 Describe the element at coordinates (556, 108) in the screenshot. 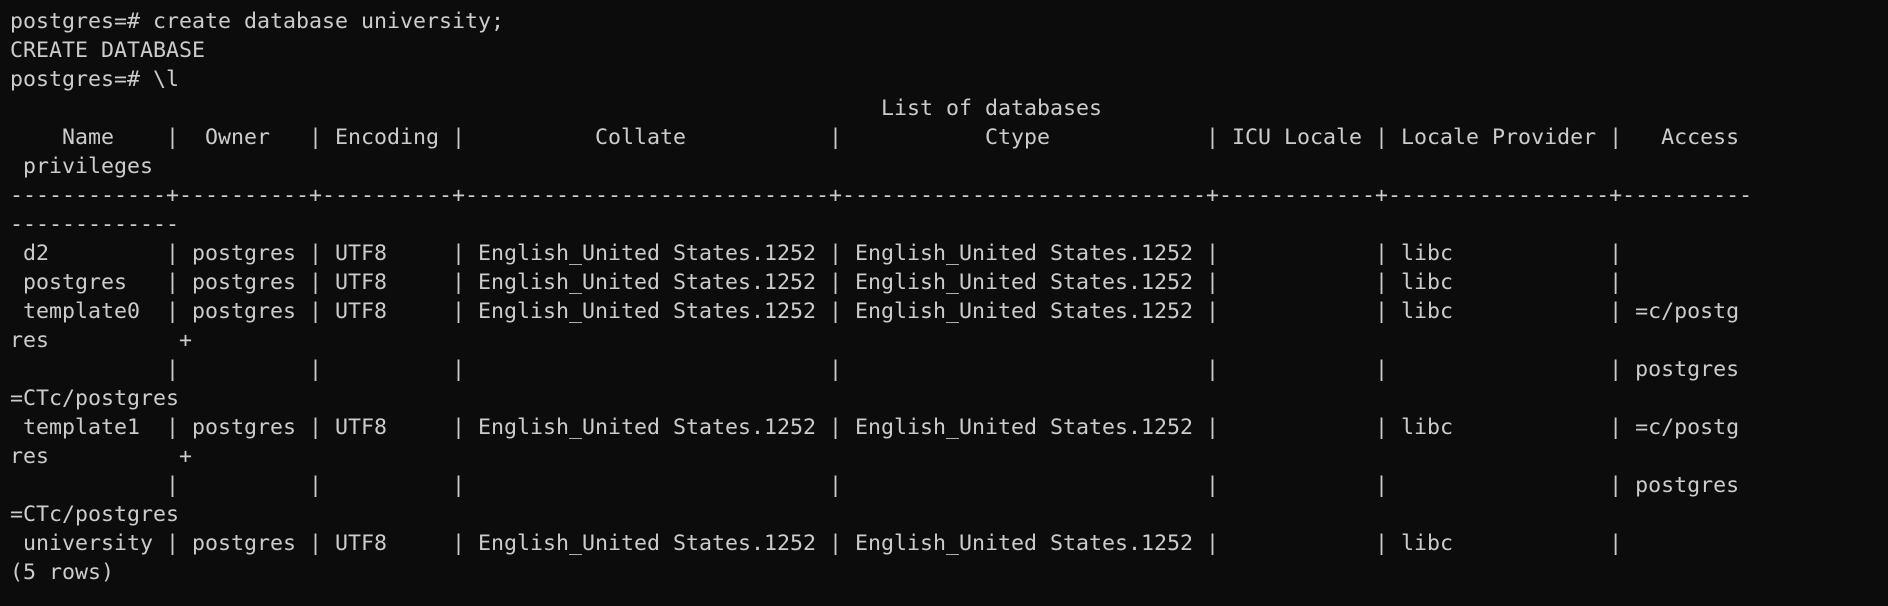

I see `table-title: List of databases` at that location.